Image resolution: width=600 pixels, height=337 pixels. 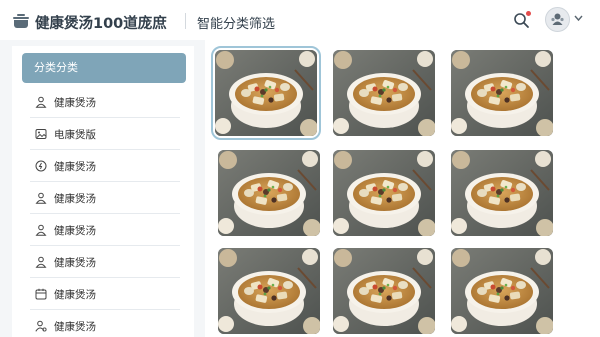 What do you see at coordinates (75, 135) in the screenshot?
I see `sidebar-item-label: 电康煲版` at bounding box center [75, 135].